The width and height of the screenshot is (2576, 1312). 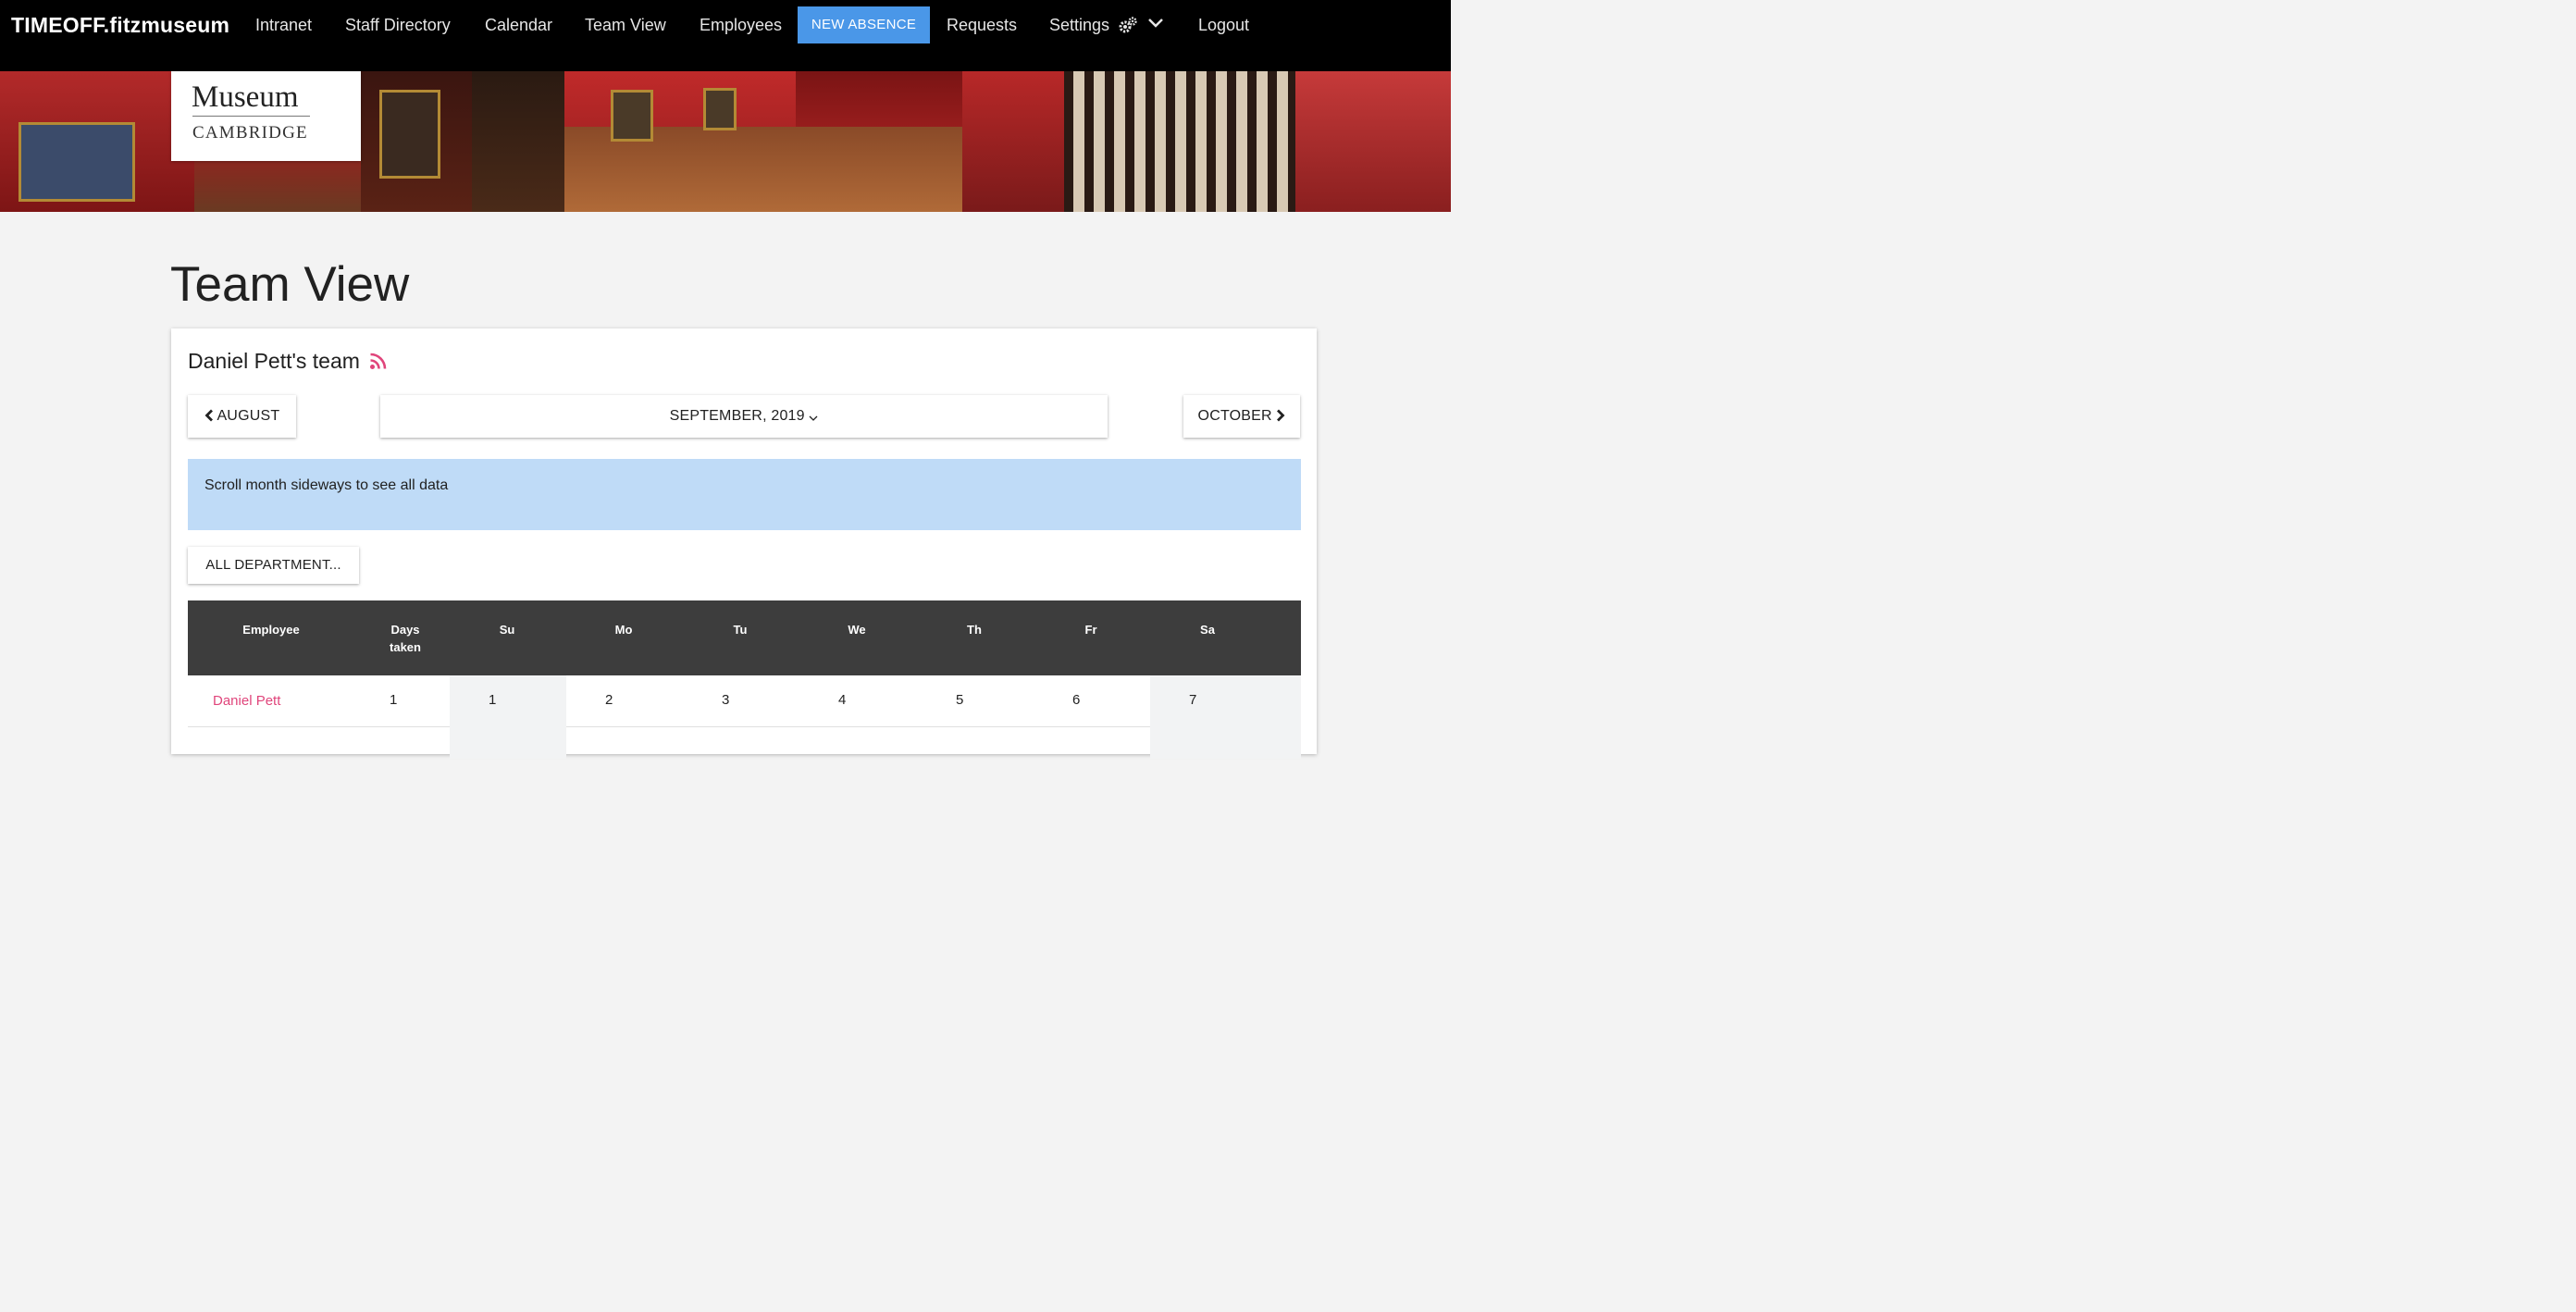 I want to click on column-header-tu: Tu, so click(x=740, y=630).